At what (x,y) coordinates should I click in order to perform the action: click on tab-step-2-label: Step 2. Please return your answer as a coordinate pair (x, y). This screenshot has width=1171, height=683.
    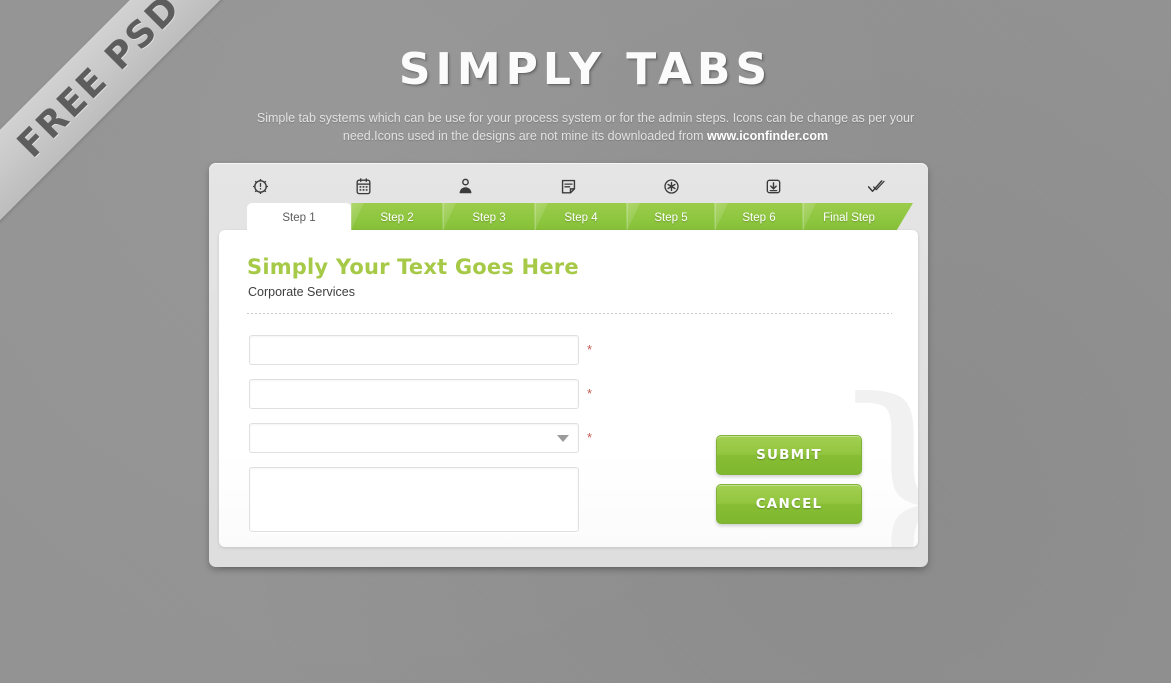
    Looking at the image, I should click on (397, 218).